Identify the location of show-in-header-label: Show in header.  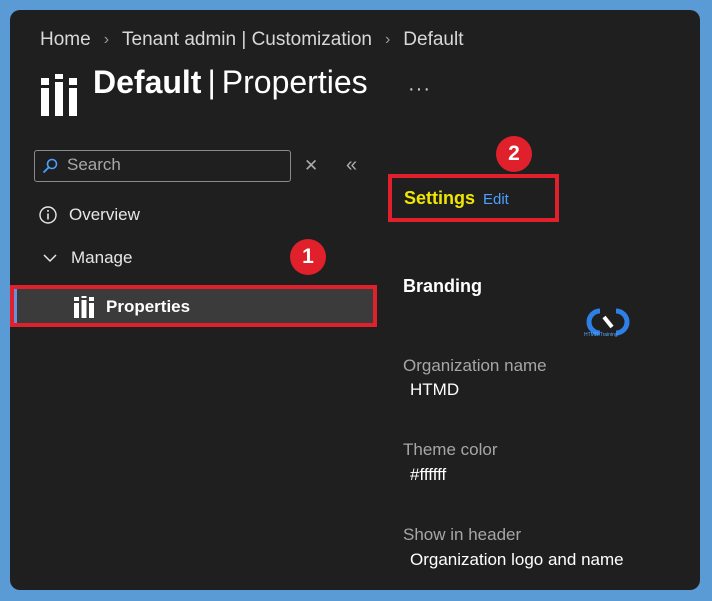
(462, 534).